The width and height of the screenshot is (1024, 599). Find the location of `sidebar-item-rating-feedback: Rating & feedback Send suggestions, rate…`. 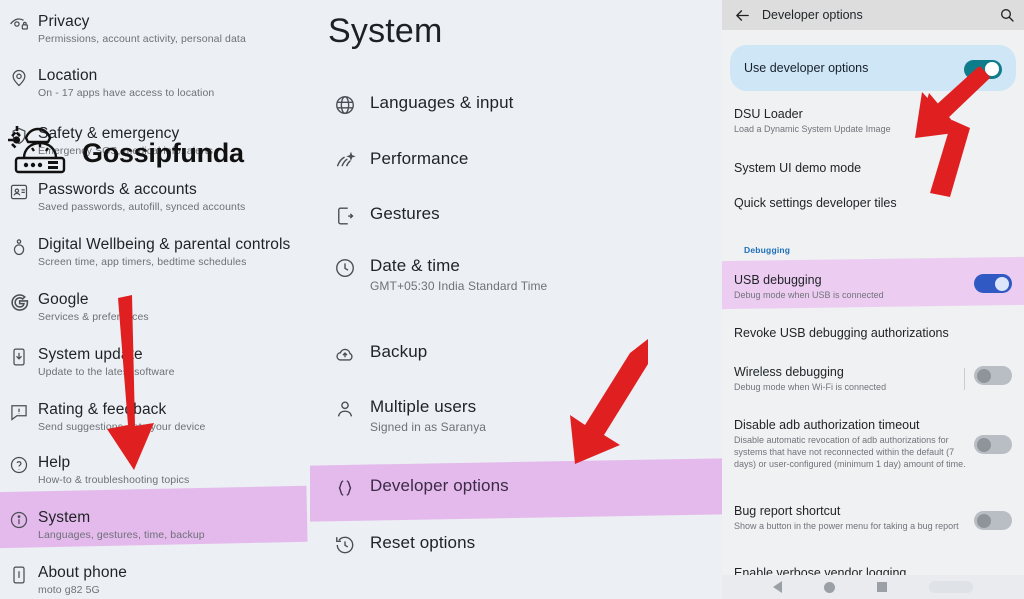

sidebar-item-rating-feedback: Rating & feedback Send suggestions, rate… is located at coordinates (155, 417).